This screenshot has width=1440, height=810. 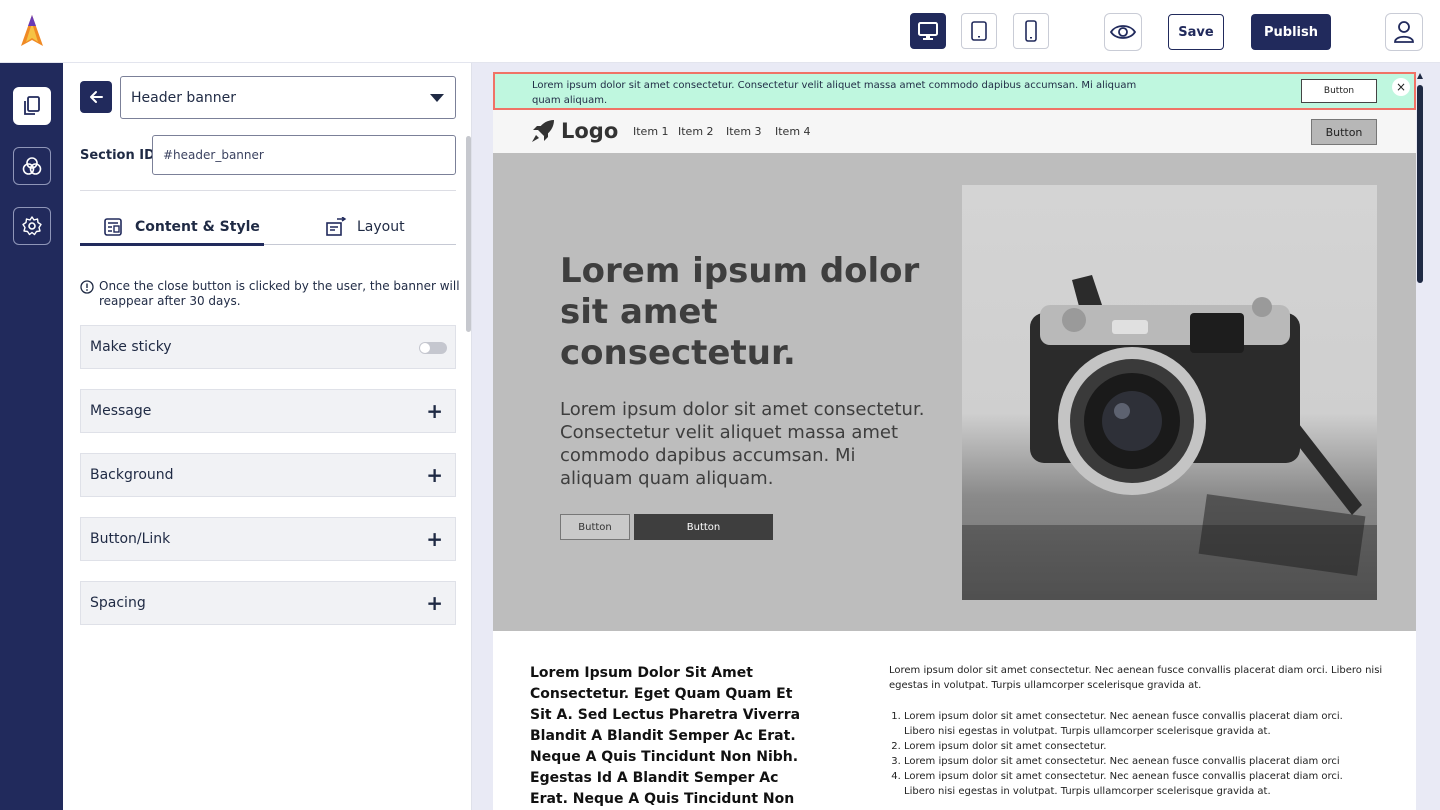 What do you see at coordinates (595, 527) in the screenshot?
I see `hero-secondary-button: Button` at bounding box center [595, 527].